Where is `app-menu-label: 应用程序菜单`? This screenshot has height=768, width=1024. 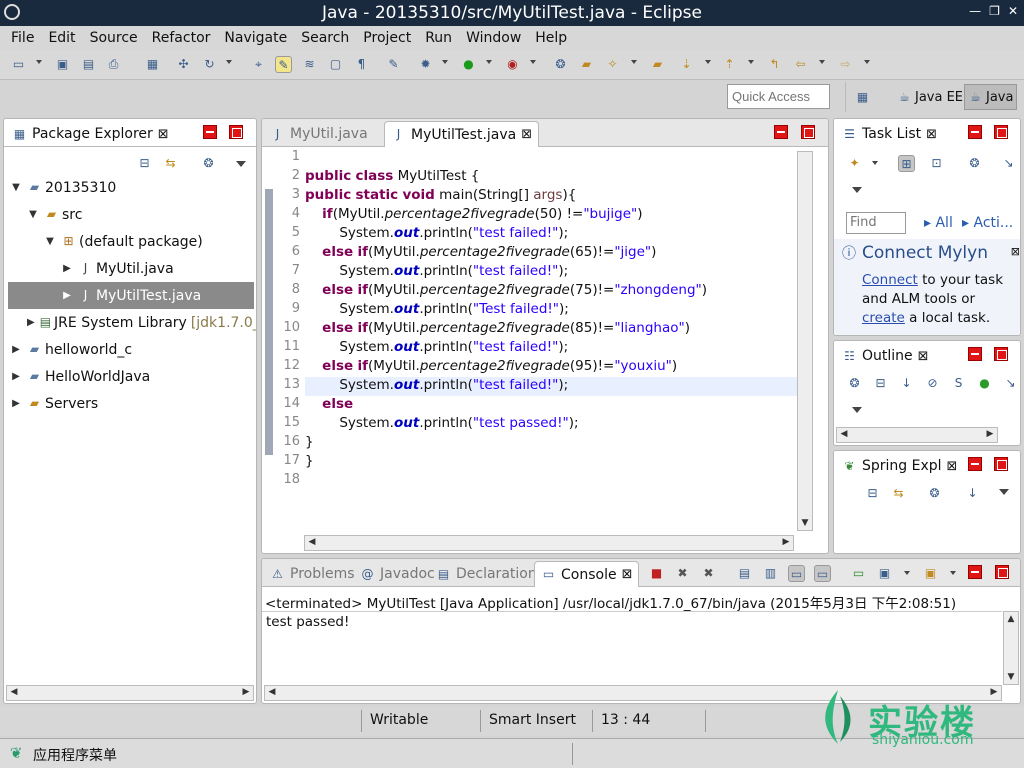 app-menu-label: 应用程序菜单 is located at coordinates (75, 755).